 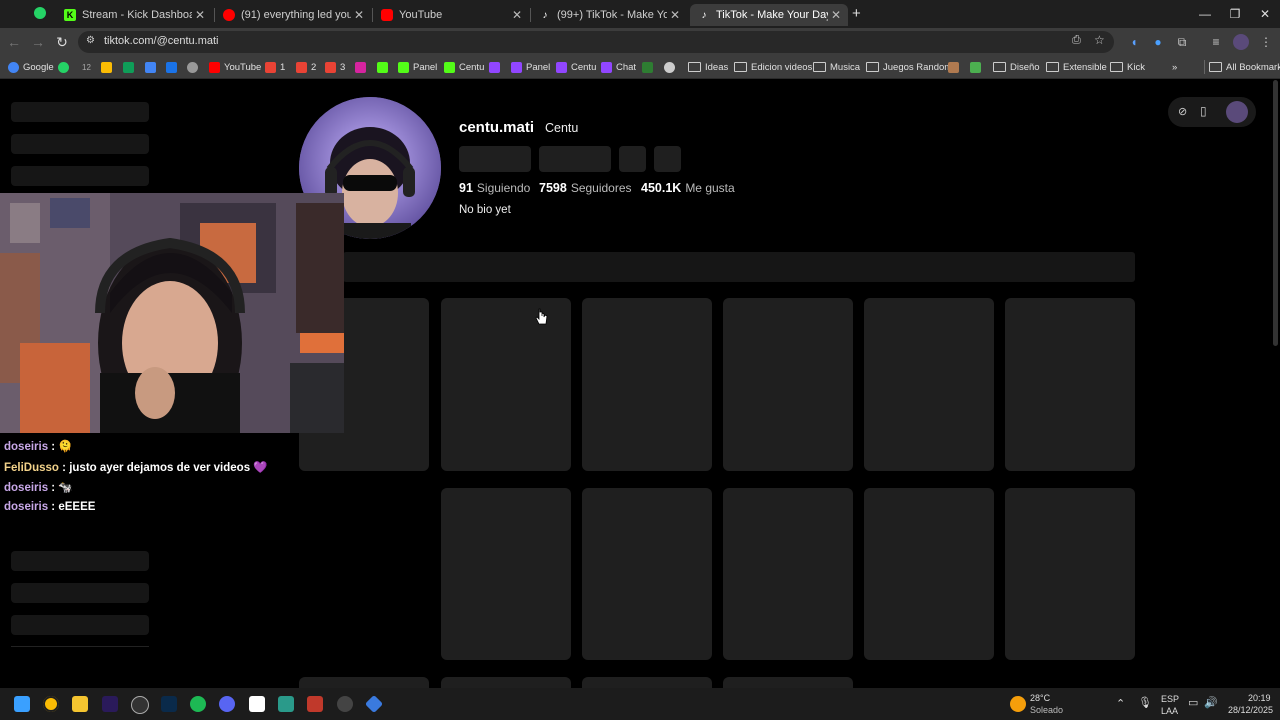 What do you see at coordinates (1134, 42) in the screenshot?
I see `extension-audio-icon: ◖` at bounding box center [1134, 42].